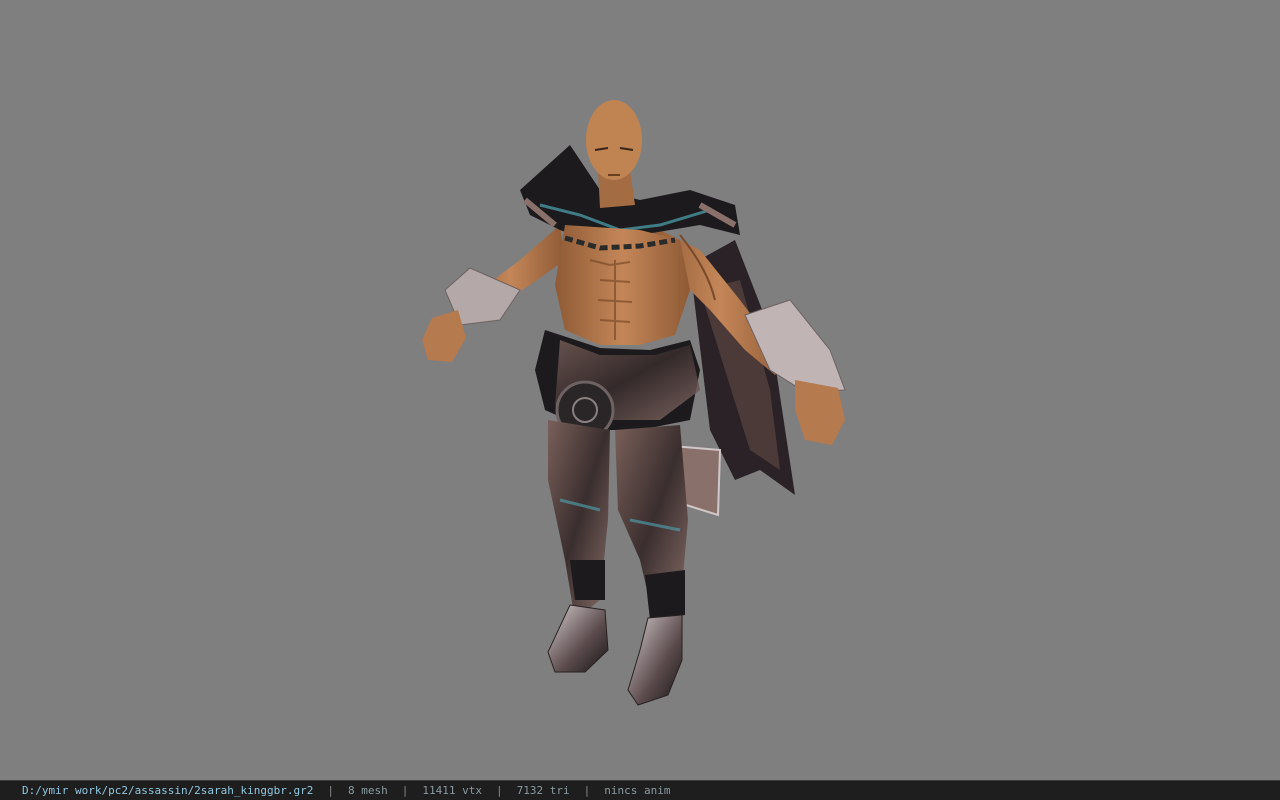  What do you see at coordinates (655, 660) in the screenshot?
I see `right-boot` at bounding box center [655, 660].